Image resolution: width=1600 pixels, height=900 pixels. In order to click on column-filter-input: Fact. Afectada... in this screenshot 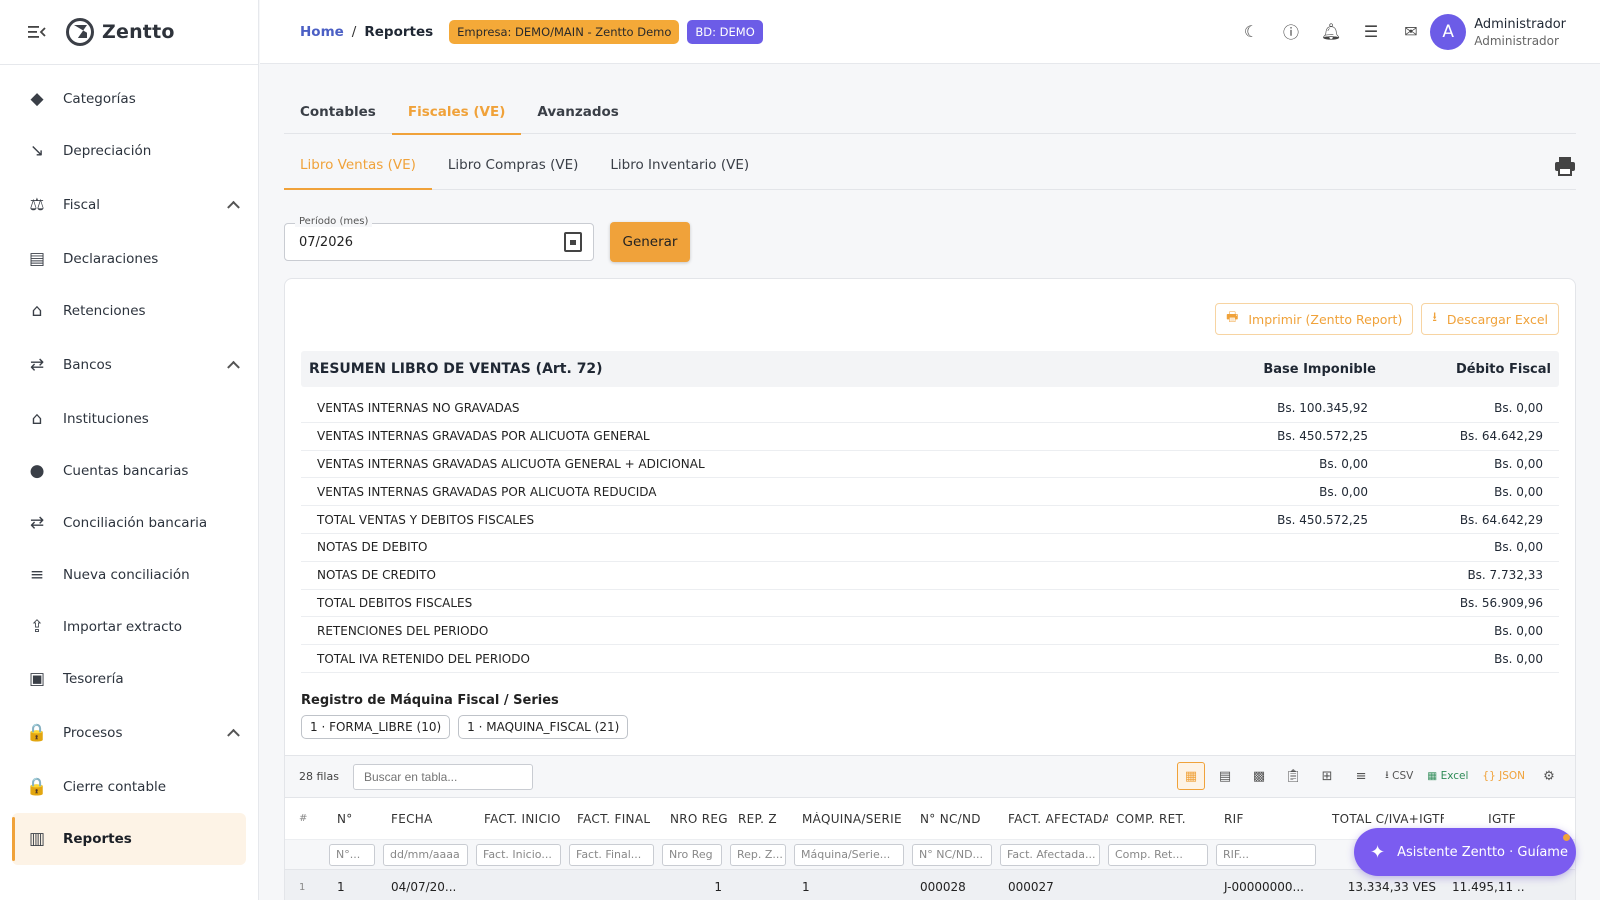, I will do `click(1050, 854)`.